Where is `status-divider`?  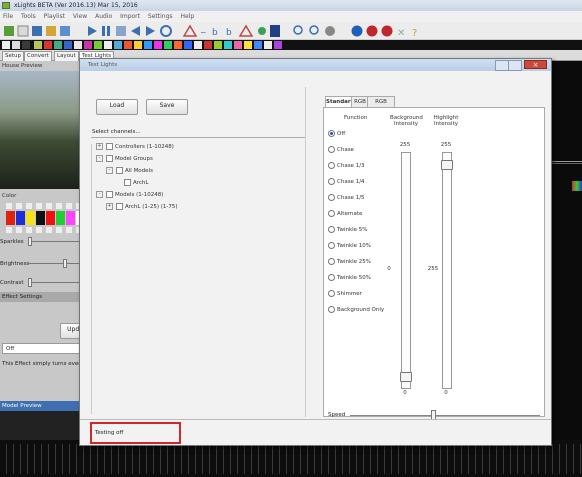
status-divider is located at coordinates (315, 419).